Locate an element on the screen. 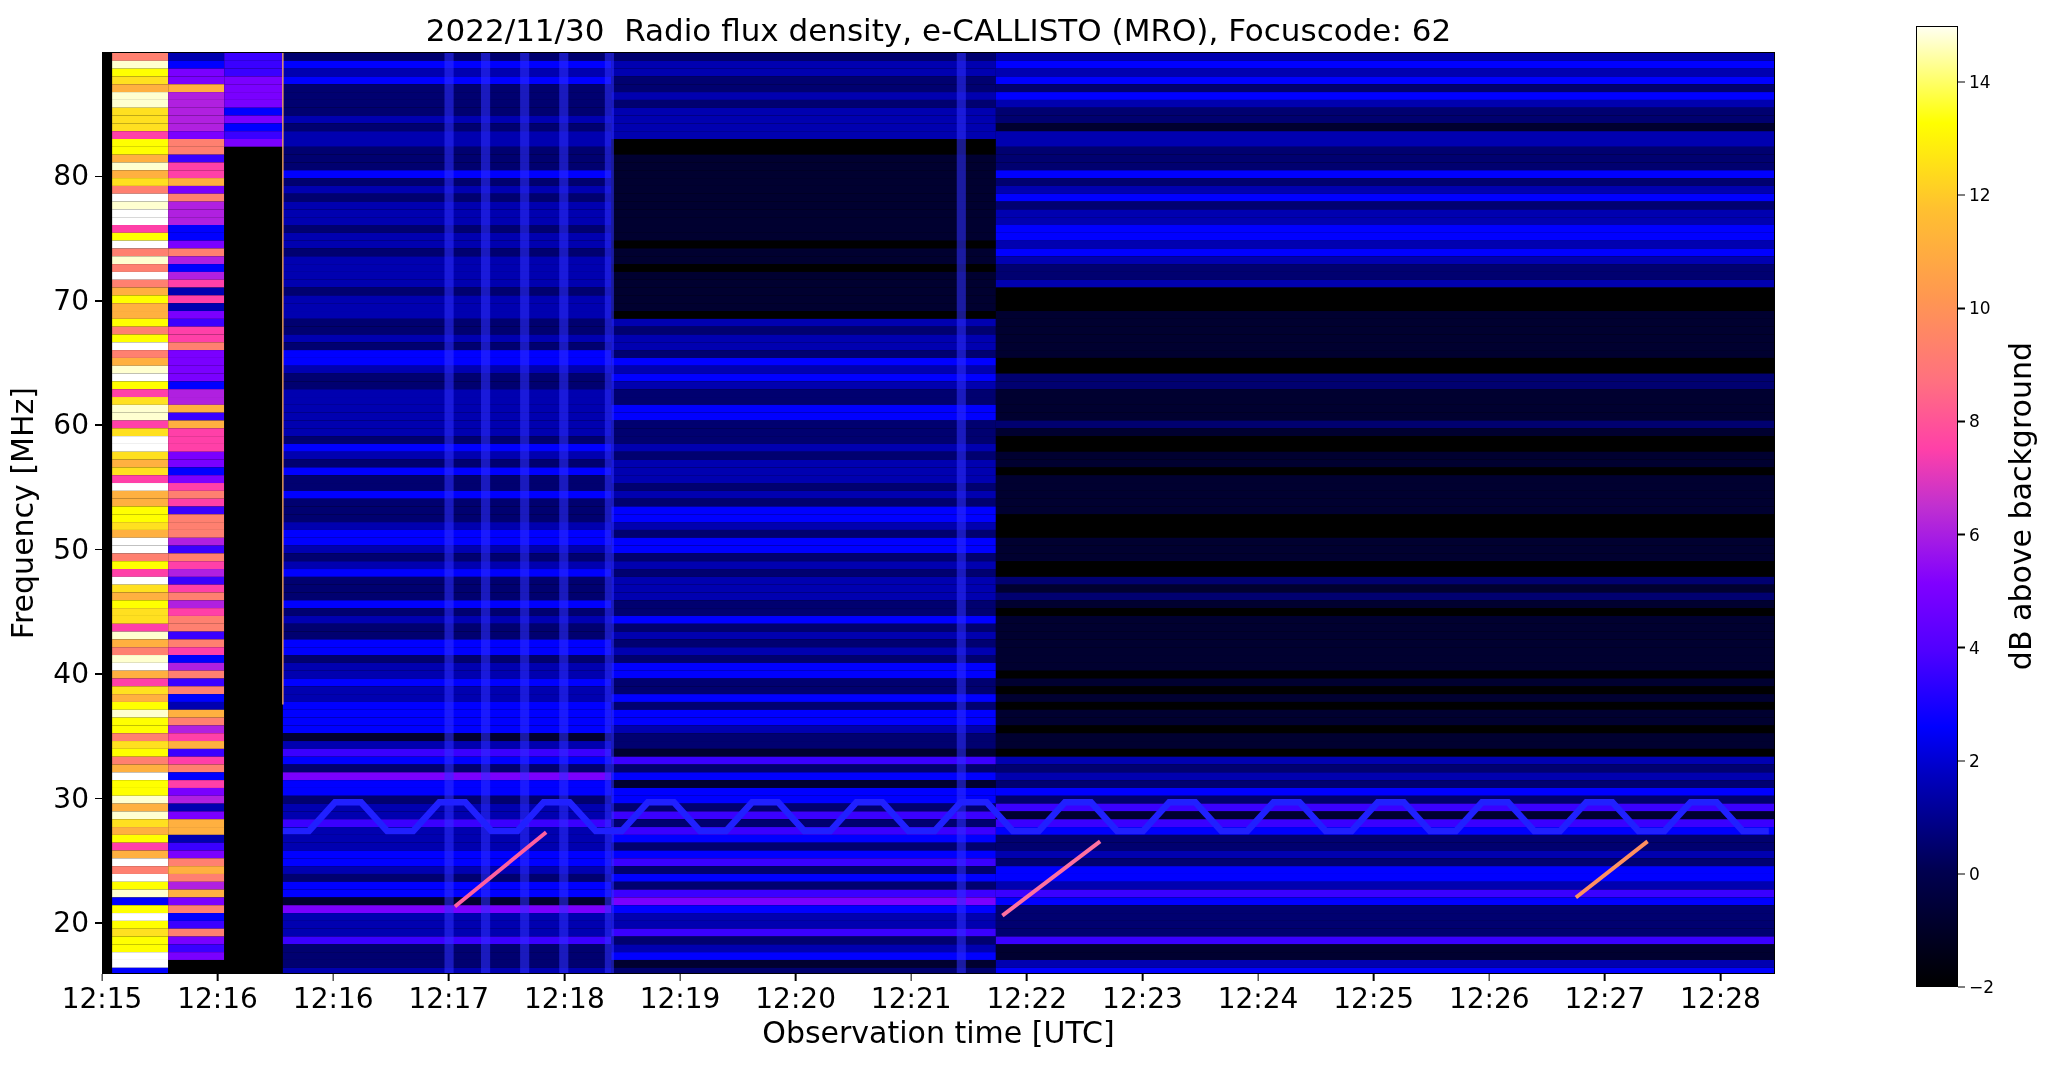 Image resolution: width=2047 pixels, height=1067 pixels. colorbar-tick-label: 14 is located at coordinates (1980, 82).